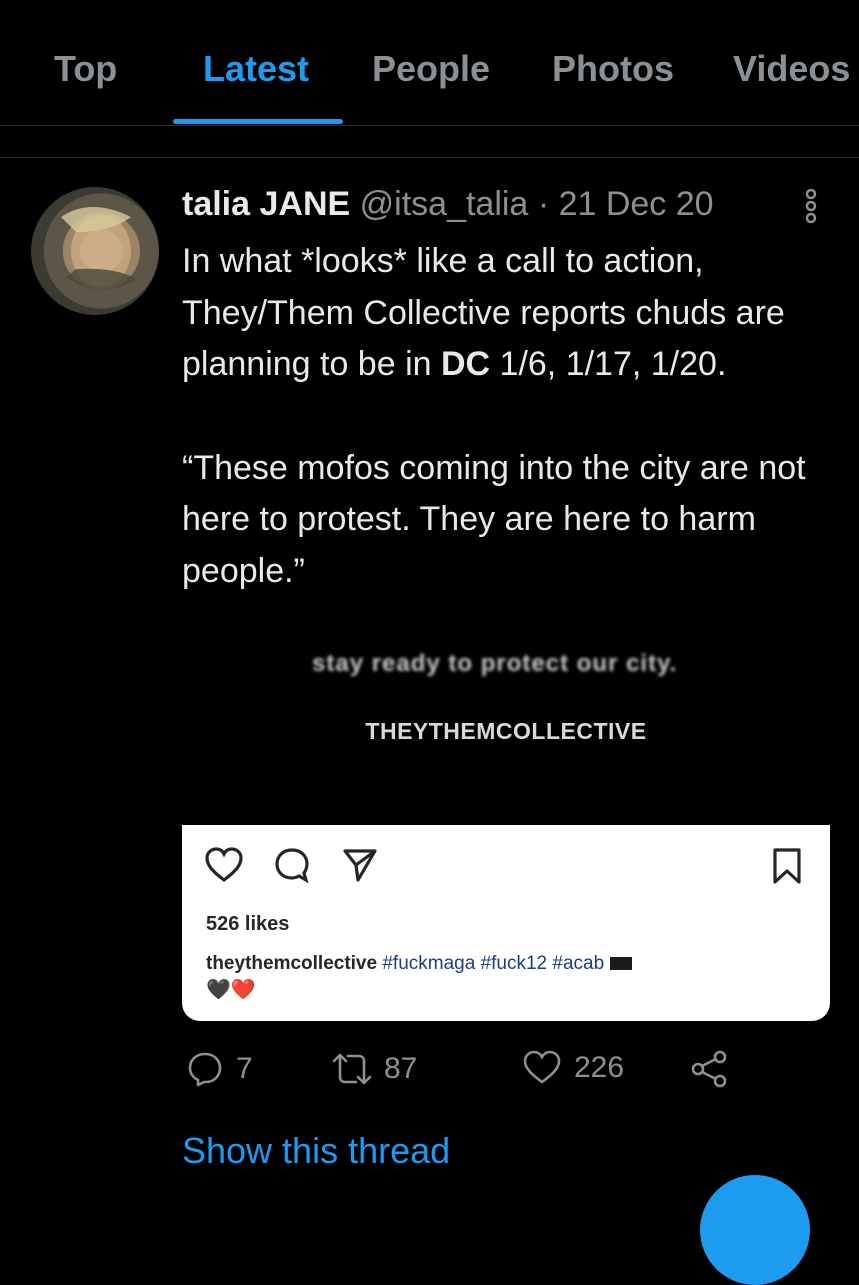 Image resolution: width=859 pixels, height=1285 pixels. I want to click on divider, so click(429, 157).